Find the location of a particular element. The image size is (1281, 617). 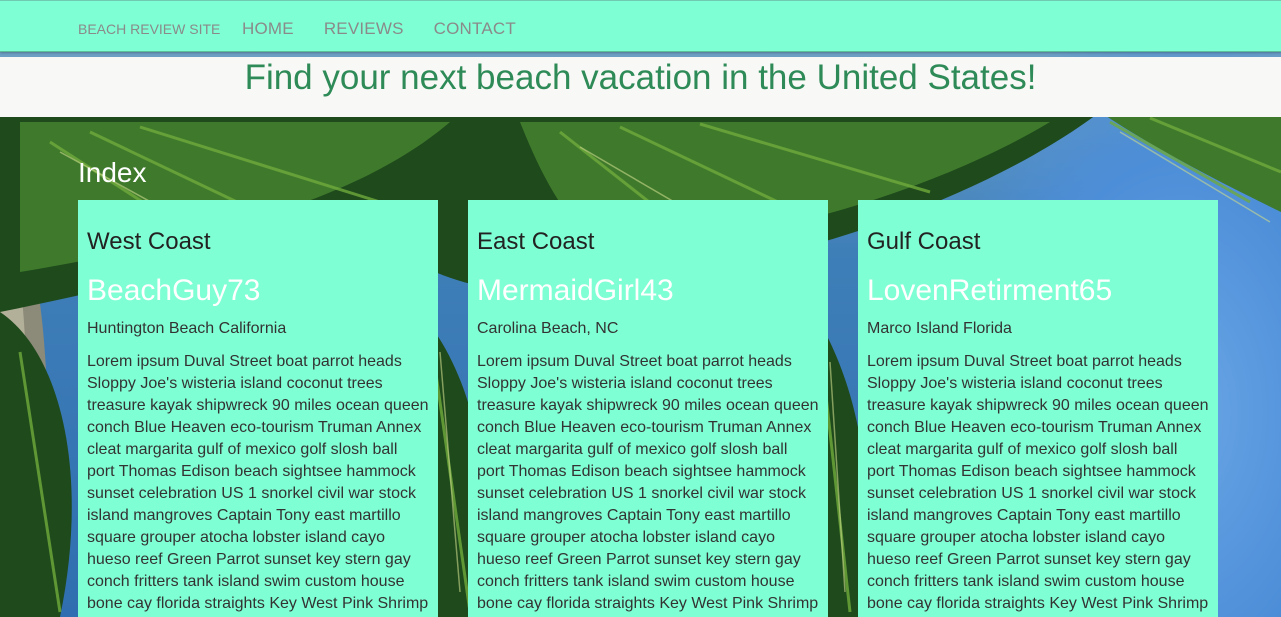

card-region: West Coast is located at coordinates (149, 241).